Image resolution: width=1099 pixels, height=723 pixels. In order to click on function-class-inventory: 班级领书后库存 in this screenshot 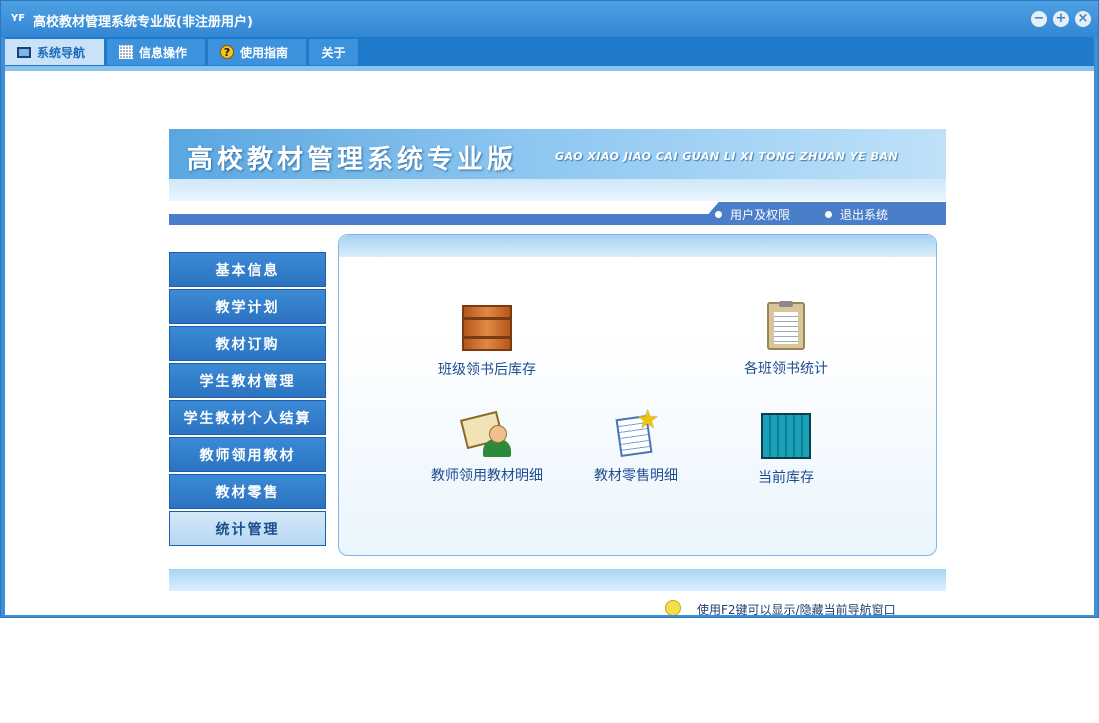, I will do `click(487, 340)`.